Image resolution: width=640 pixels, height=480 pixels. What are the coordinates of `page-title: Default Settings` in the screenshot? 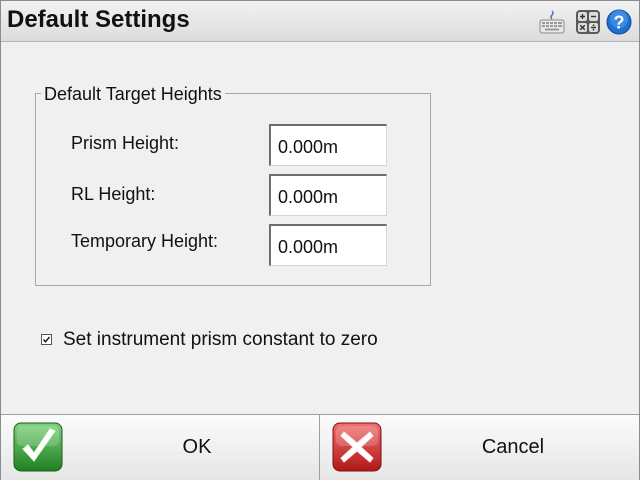 It's located at (98, 19).